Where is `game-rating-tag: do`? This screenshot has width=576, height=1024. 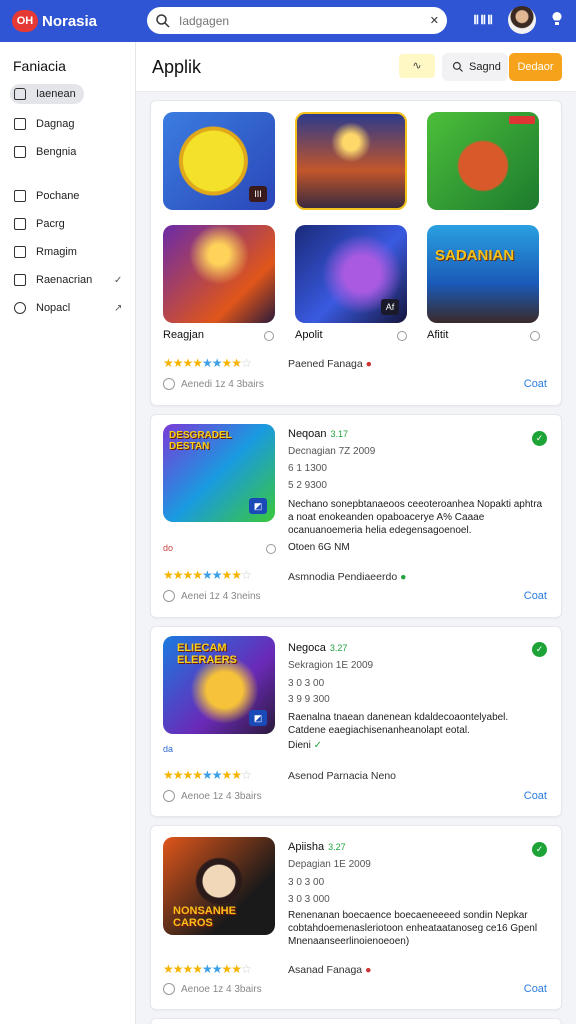 game-rating-tag: do is located at coordinates (168, 548).